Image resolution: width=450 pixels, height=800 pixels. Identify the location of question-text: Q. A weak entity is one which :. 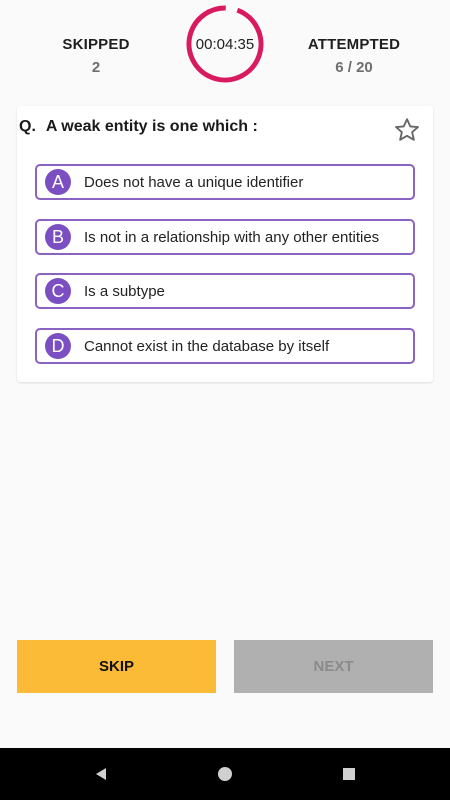
(201, 127).